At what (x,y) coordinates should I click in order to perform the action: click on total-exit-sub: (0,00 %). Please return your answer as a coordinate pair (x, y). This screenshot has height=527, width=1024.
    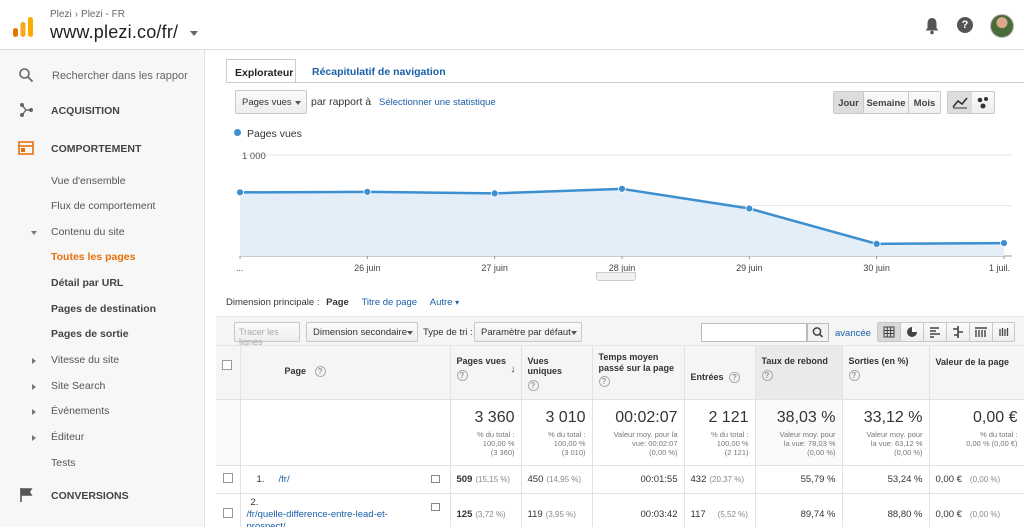
    Looking at the image, I should click on (908, 452).